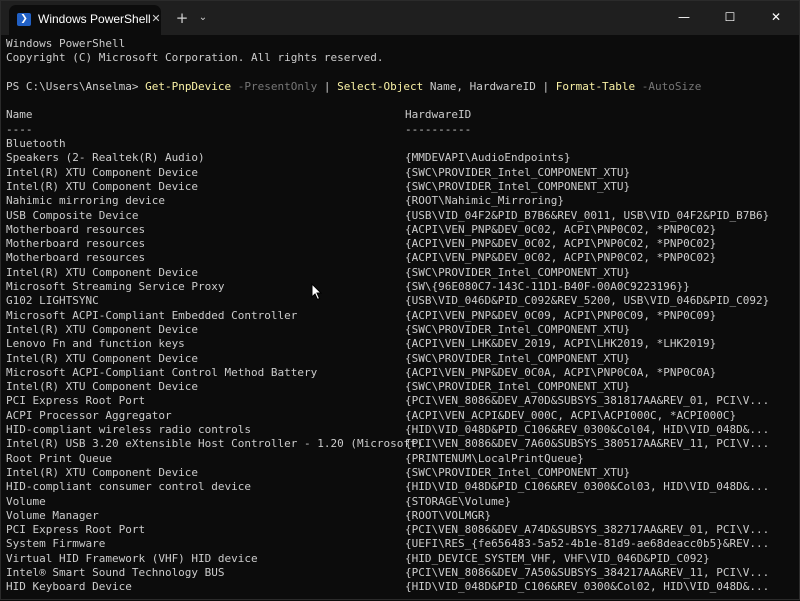  I want to click on new-tab-button: +, so click(182, 18).